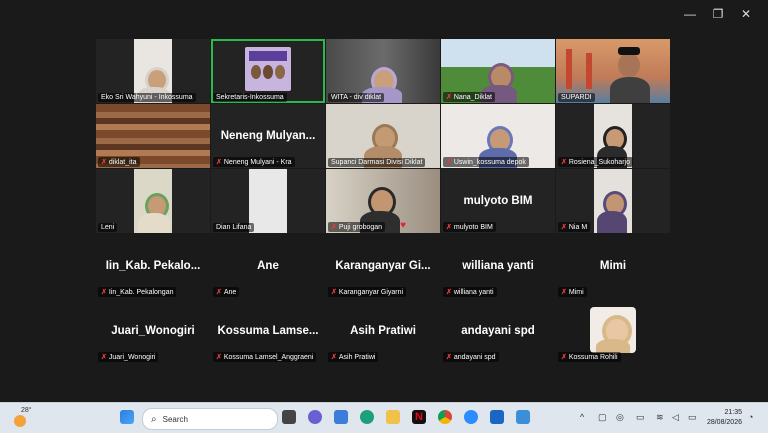  I want to click on outlook-icon, so click(497, 417).